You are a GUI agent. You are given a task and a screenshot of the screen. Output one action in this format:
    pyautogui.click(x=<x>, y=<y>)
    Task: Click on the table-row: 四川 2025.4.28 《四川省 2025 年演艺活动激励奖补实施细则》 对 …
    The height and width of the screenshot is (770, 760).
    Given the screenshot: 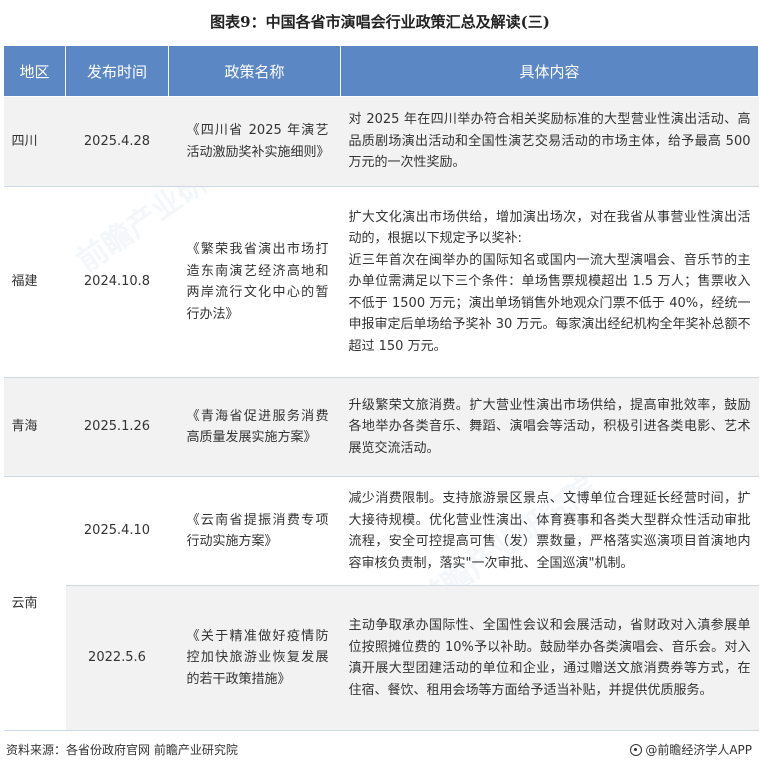 What is the action you would take?
    pyautogui.click(x=381, y=141)
    